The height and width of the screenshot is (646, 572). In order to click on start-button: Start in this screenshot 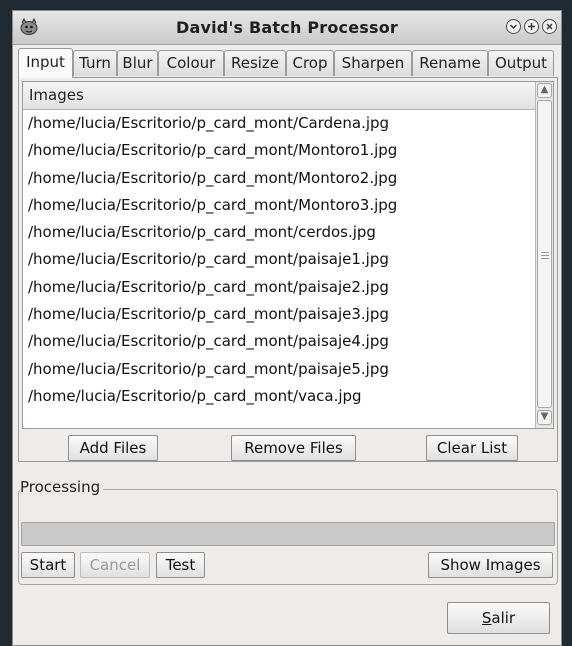, I will do `click(48, 565)`.